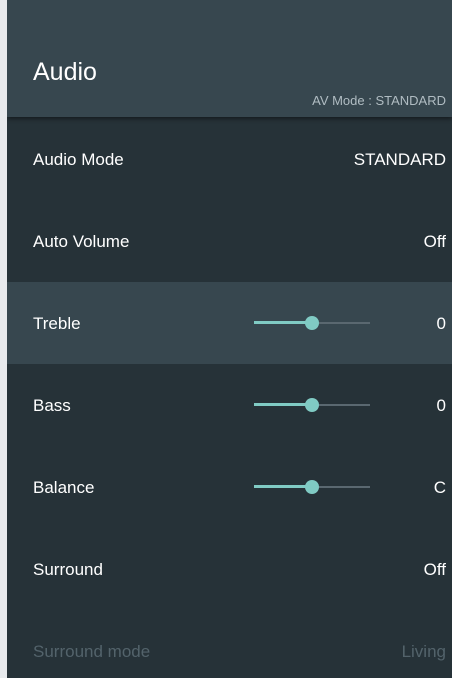 The width and height of the screenshot is (452, 678). I want to click on setting-label: Treble, so click(57, 323).